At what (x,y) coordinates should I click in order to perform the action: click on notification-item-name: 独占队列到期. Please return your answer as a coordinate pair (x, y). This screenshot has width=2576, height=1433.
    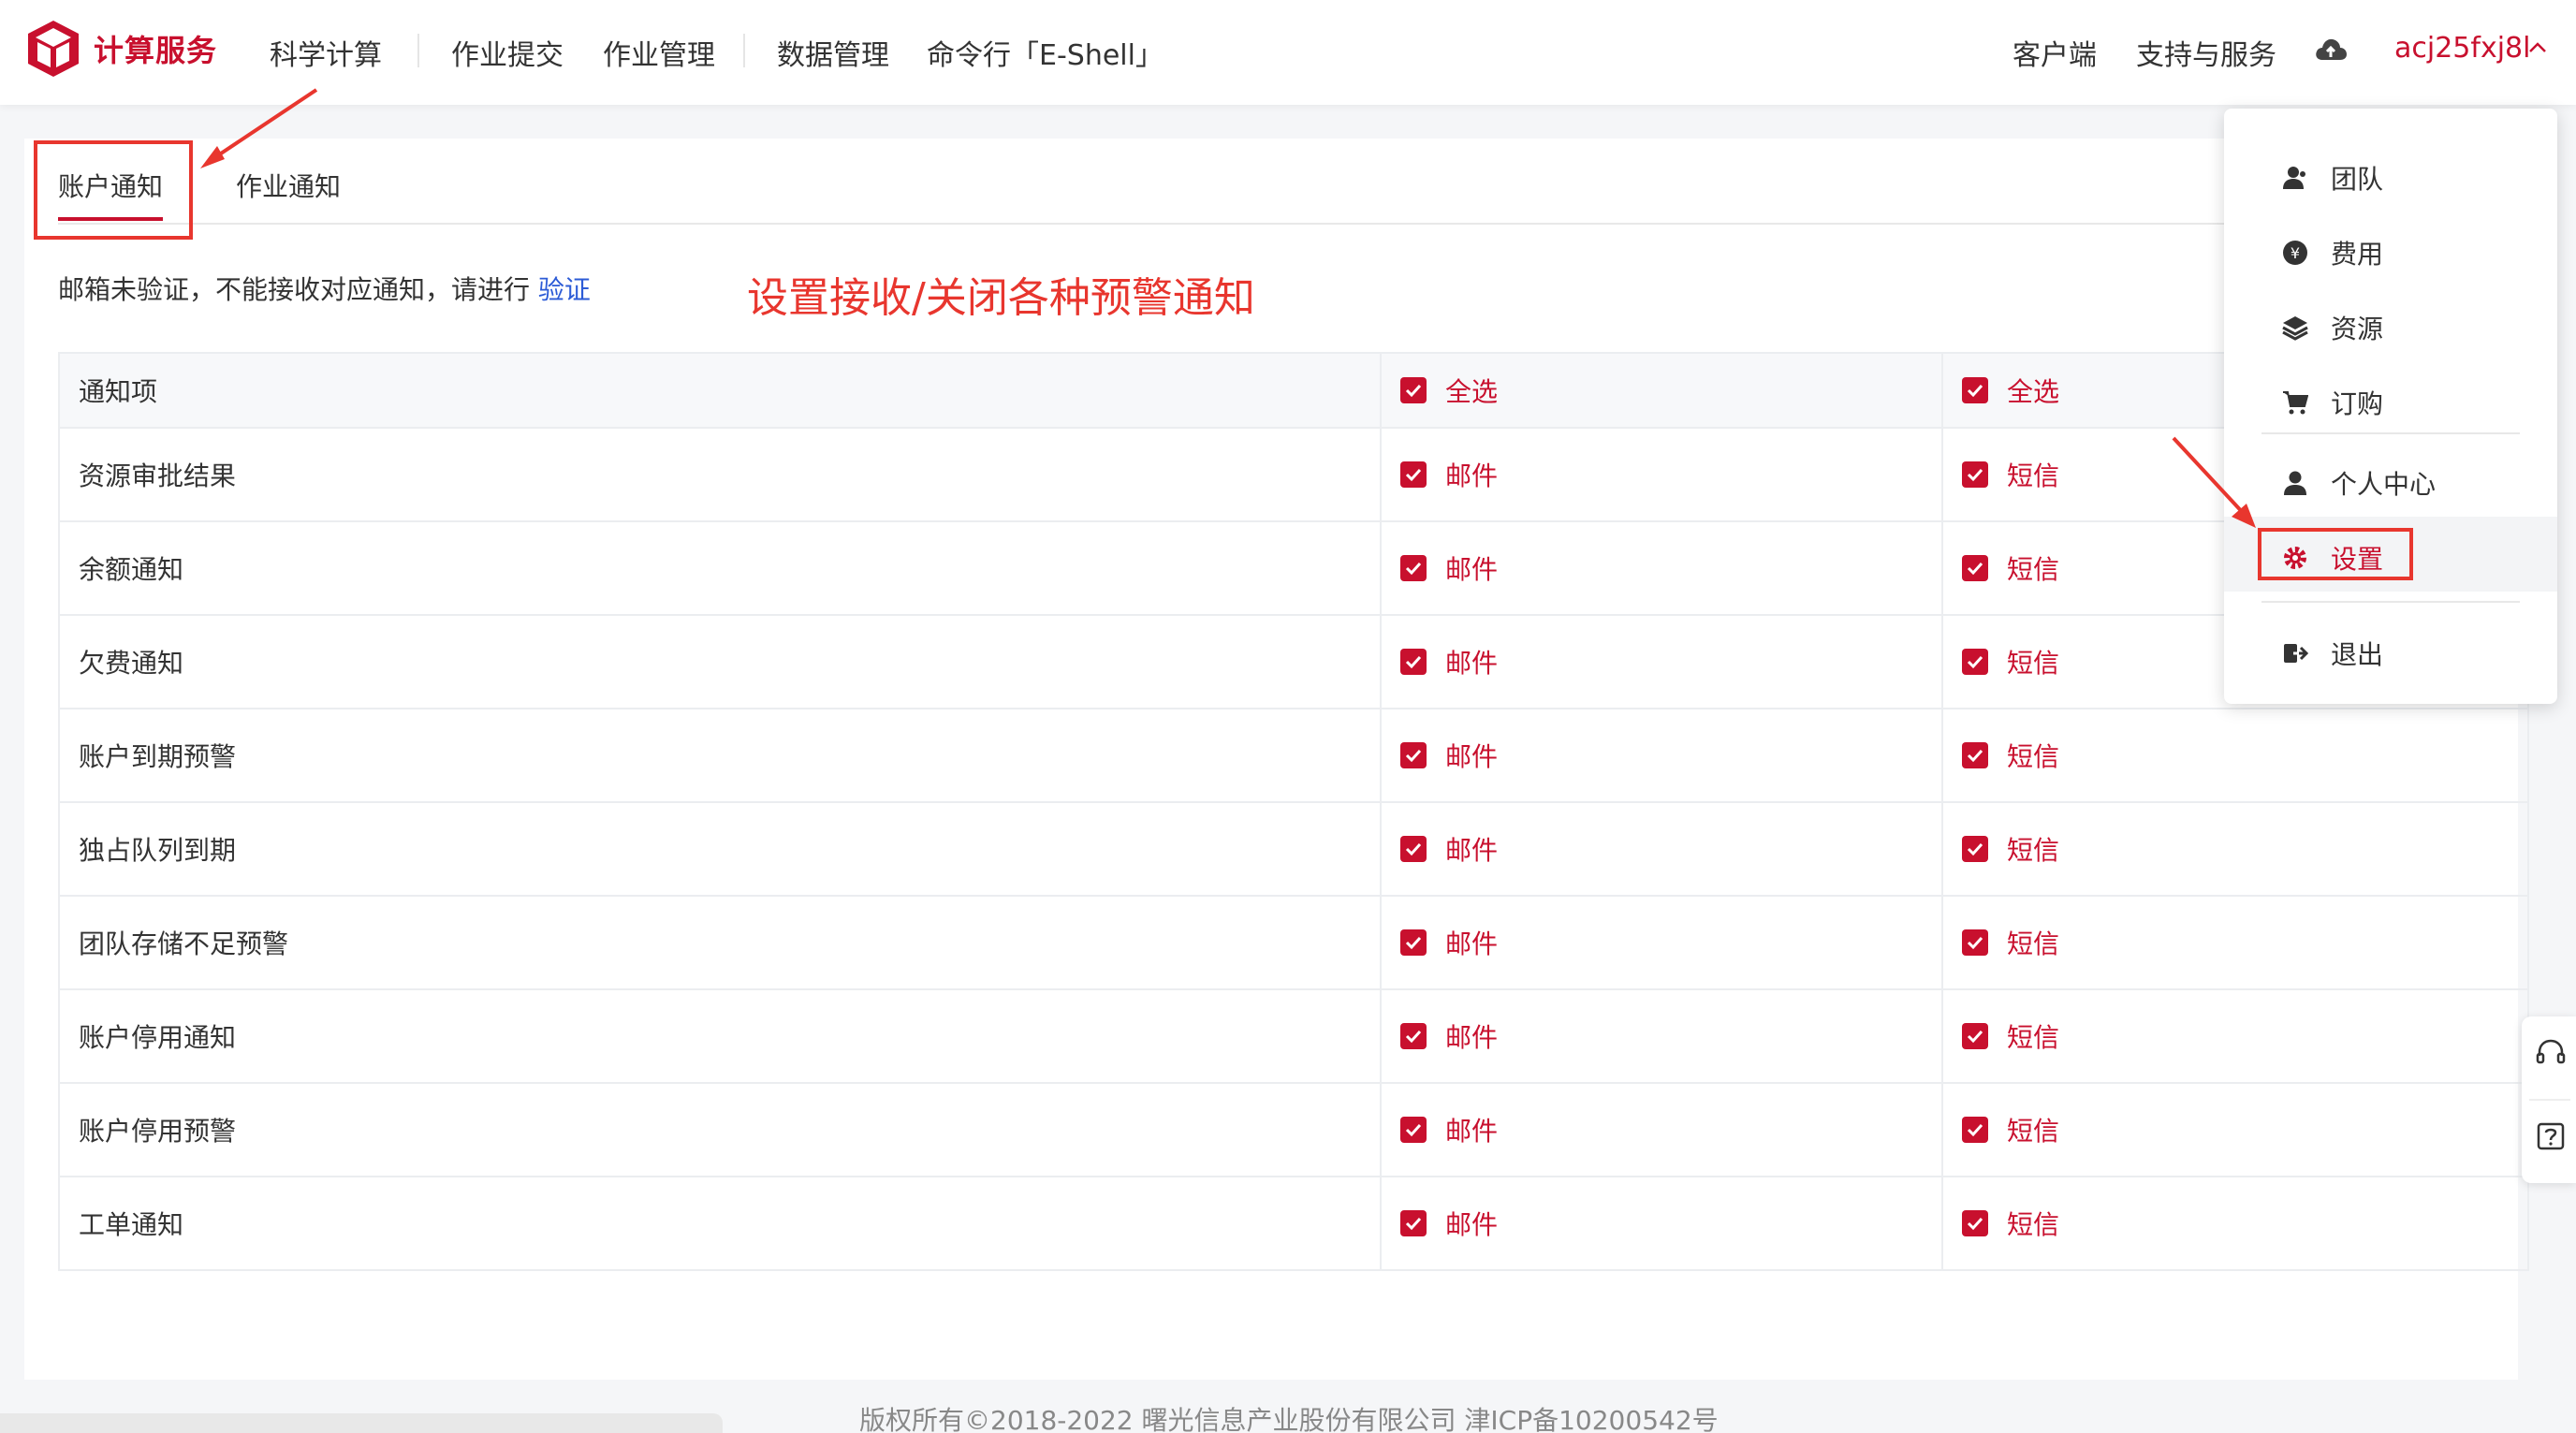
    Looking at the image, I should click on (720, 849).